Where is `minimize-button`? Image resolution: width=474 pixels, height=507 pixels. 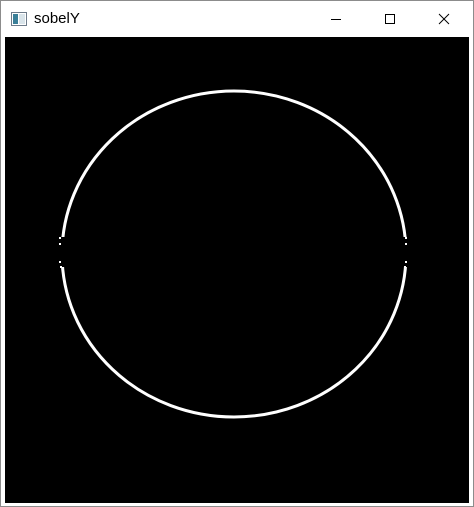
minimize-button is located at coordinates (336, 19).